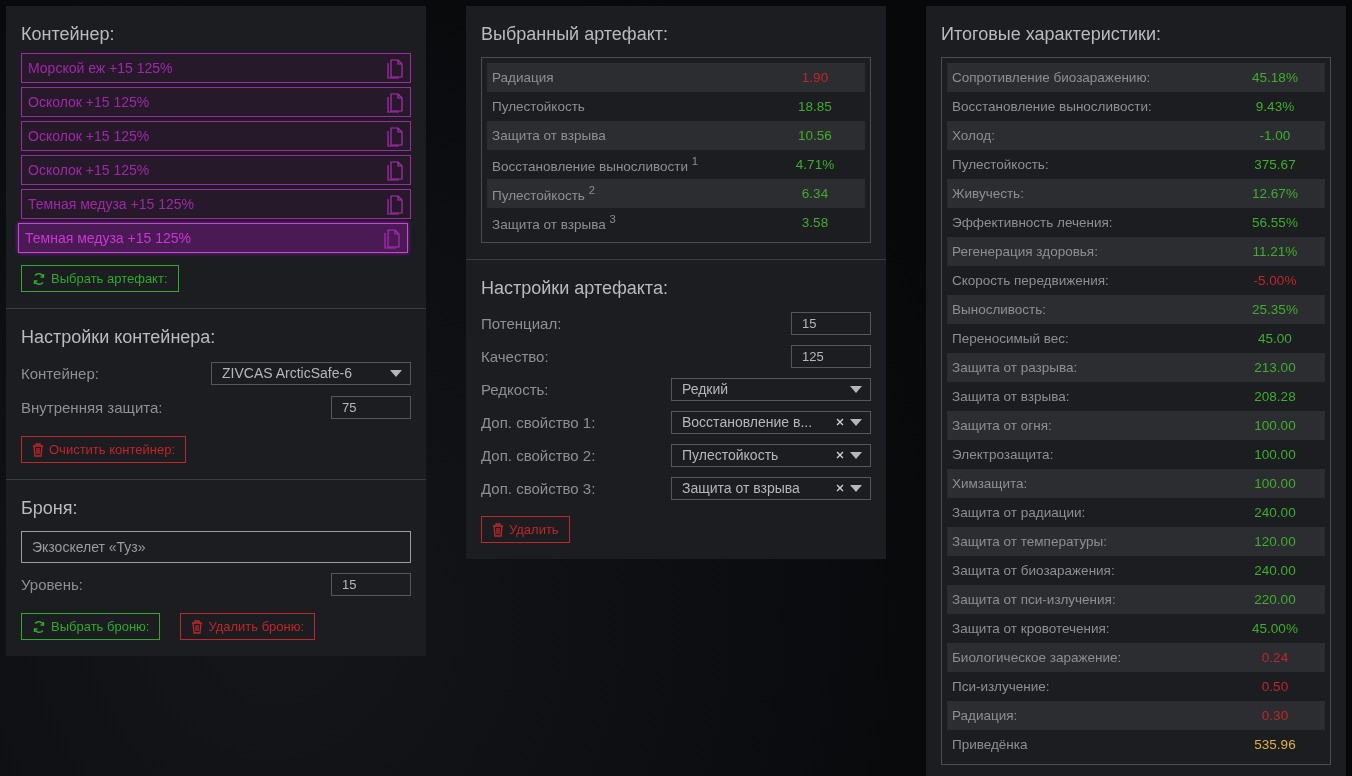 Image resolution: width=1352 pixels, height=776 pixels. What do you see at coordinates (1275, 628) in the screenshot?
I see `stat-value: 45.00%` at bounding box center [1275, 628].